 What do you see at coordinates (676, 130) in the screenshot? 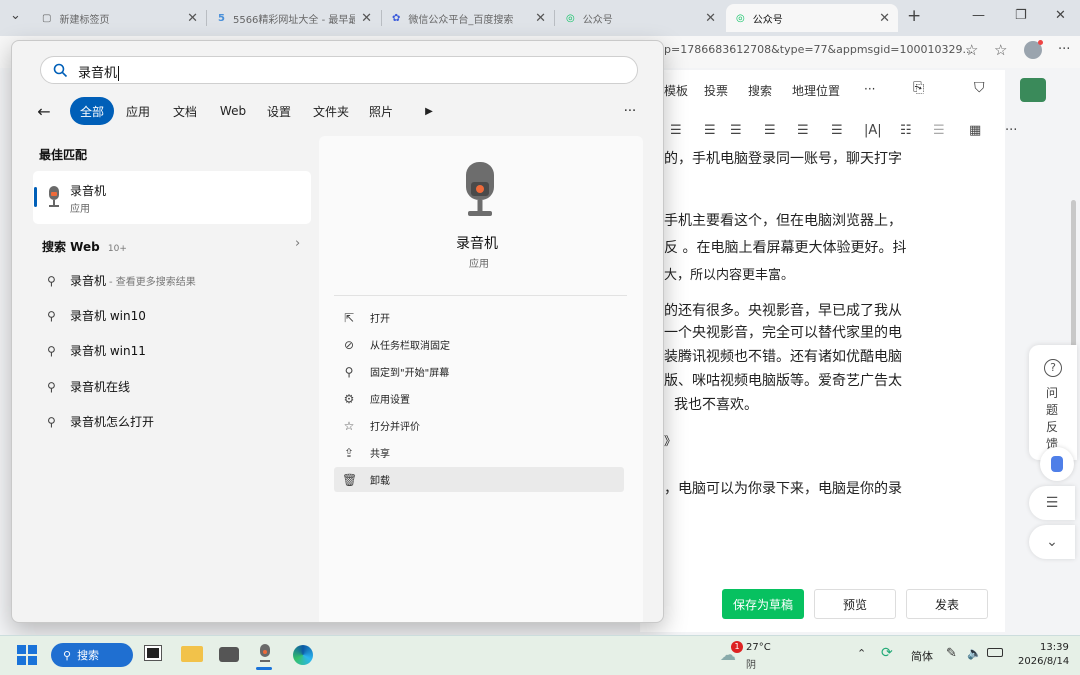
I see `align-justify-icon: ☰` at bounding box center [676, 130].